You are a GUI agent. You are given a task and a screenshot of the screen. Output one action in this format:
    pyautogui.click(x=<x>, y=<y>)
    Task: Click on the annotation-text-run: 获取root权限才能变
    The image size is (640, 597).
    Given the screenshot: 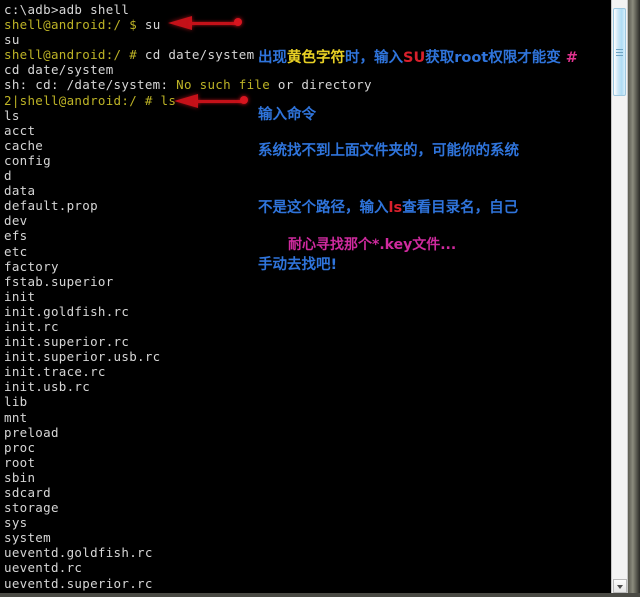 What is the action you would take?
    pyautogui.click(x=495, y=58)
    